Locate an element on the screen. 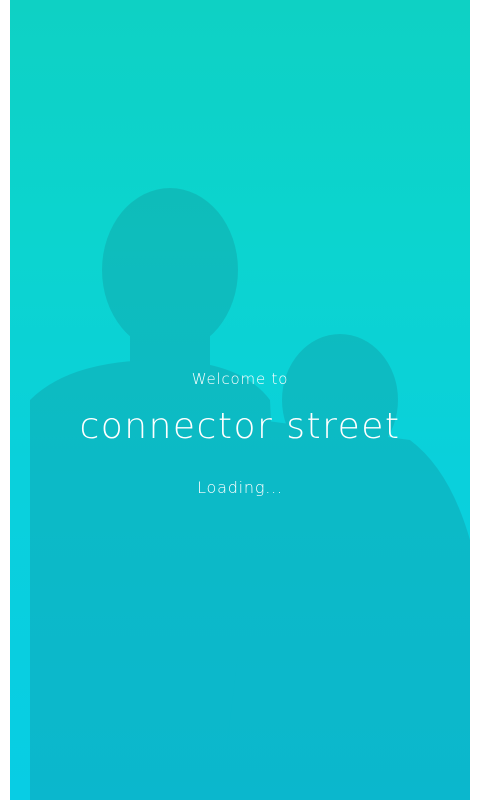 Image resolution: width=480 pixels, height=800 pixels. welcome-text: Welcome to is located at coordinates (240, 379).